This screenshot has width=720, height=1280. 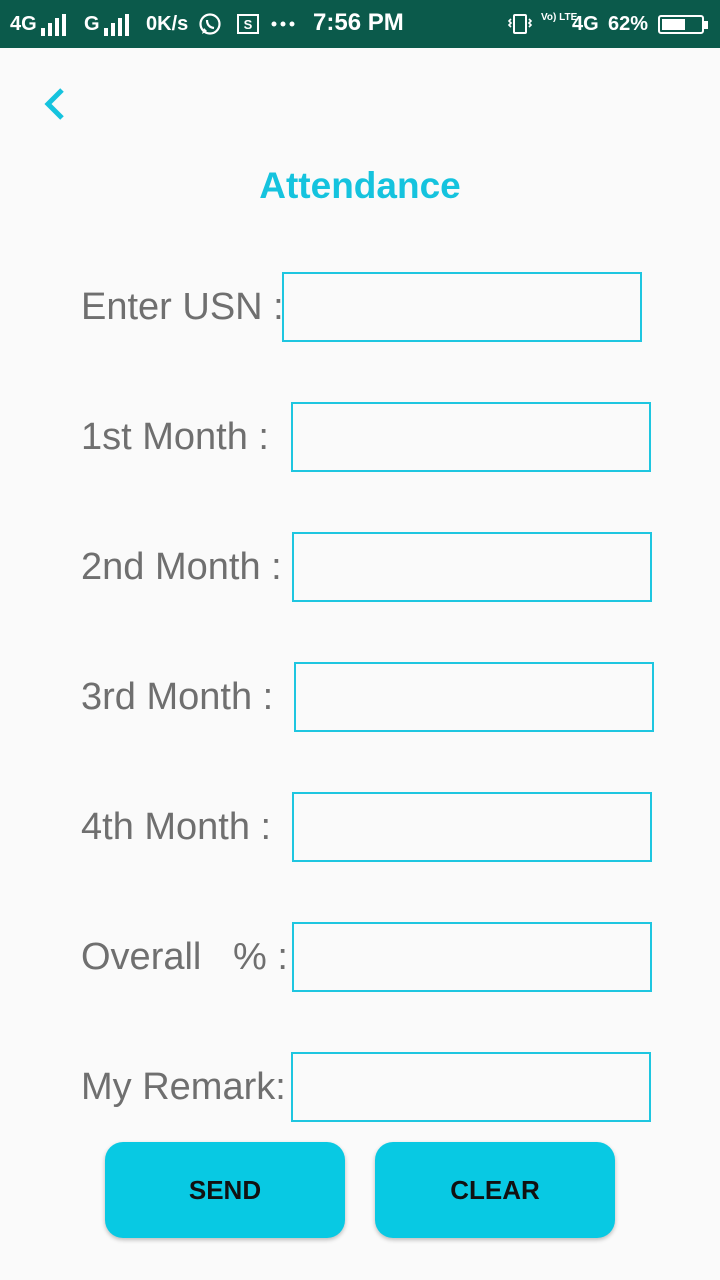 I want to click on net-speed: 0K/s, so click(x=167, y=24).